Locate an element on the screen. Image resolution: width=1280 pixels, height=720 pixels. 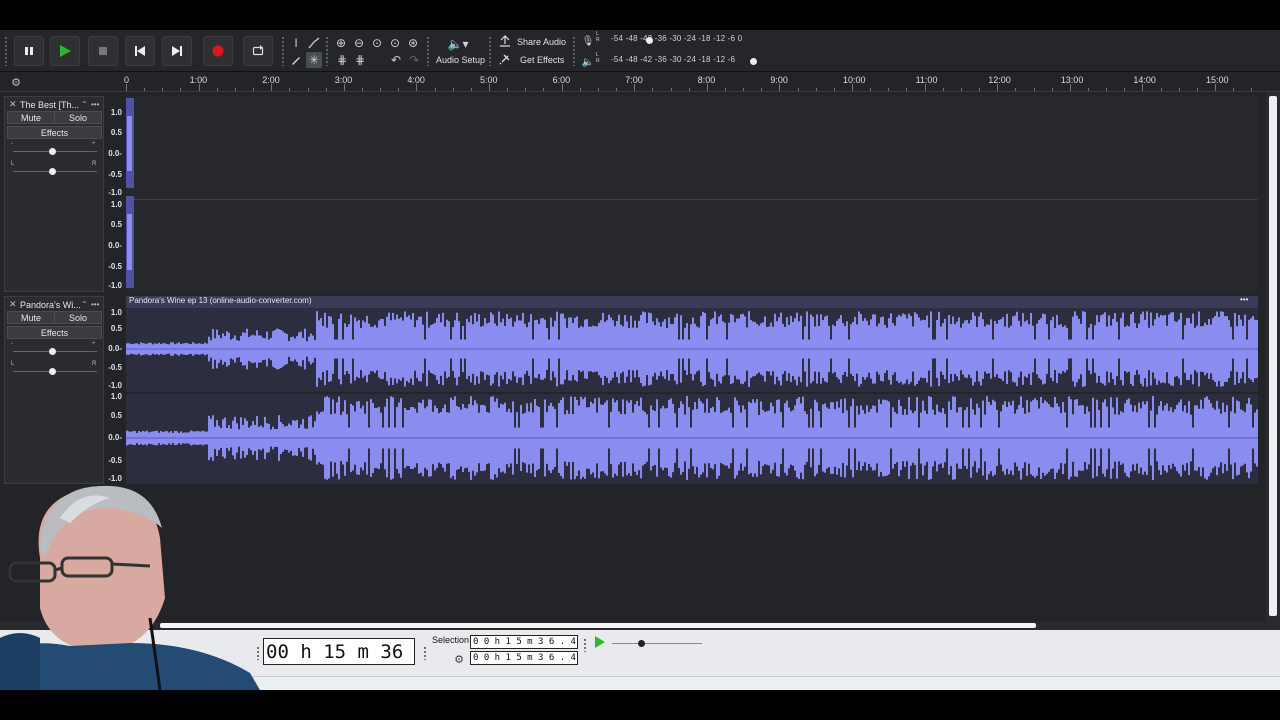
selection-end-field: 0 0 h 1 5 m 3 6 . 4 6 1 s is located at coordinates (524, 658).